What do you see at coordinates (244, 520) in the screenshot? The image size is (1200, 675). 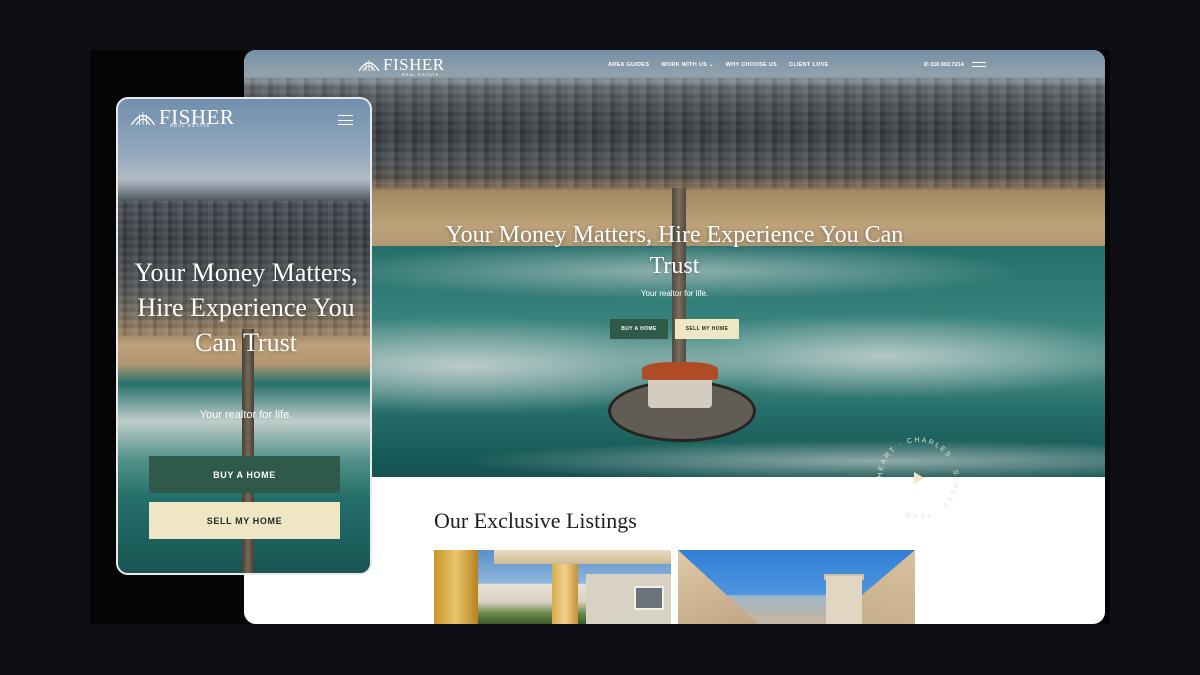 I see `mobile-sell-home-button: SELL MY HOME` at bounding box center [244, 520].